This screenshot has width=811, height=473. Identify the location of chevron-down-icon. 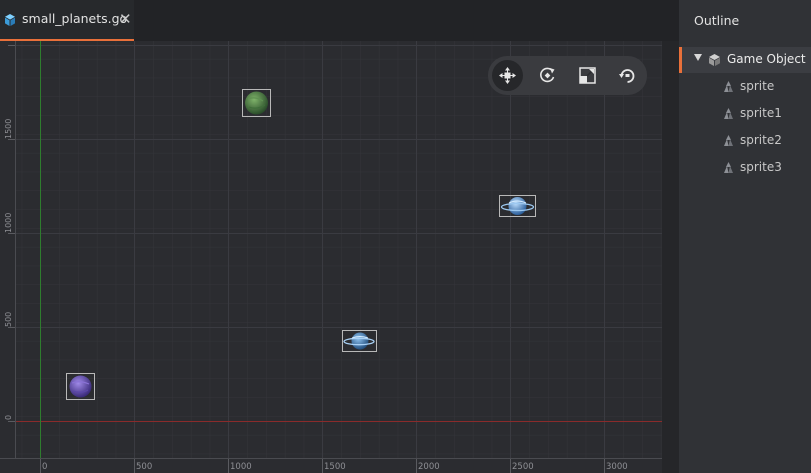
(698, 57).